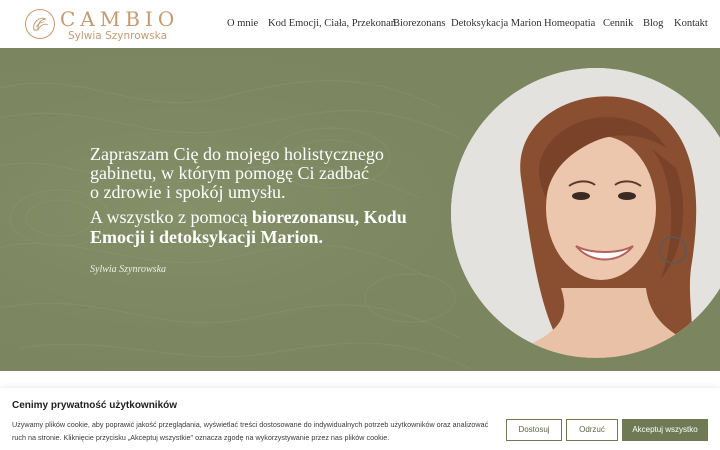  What do you see at coordinates (95, 405) in the screenshot?
I see `cookie-title: Cenimy prywatność użytkowników` at bounding box center [95, 405].